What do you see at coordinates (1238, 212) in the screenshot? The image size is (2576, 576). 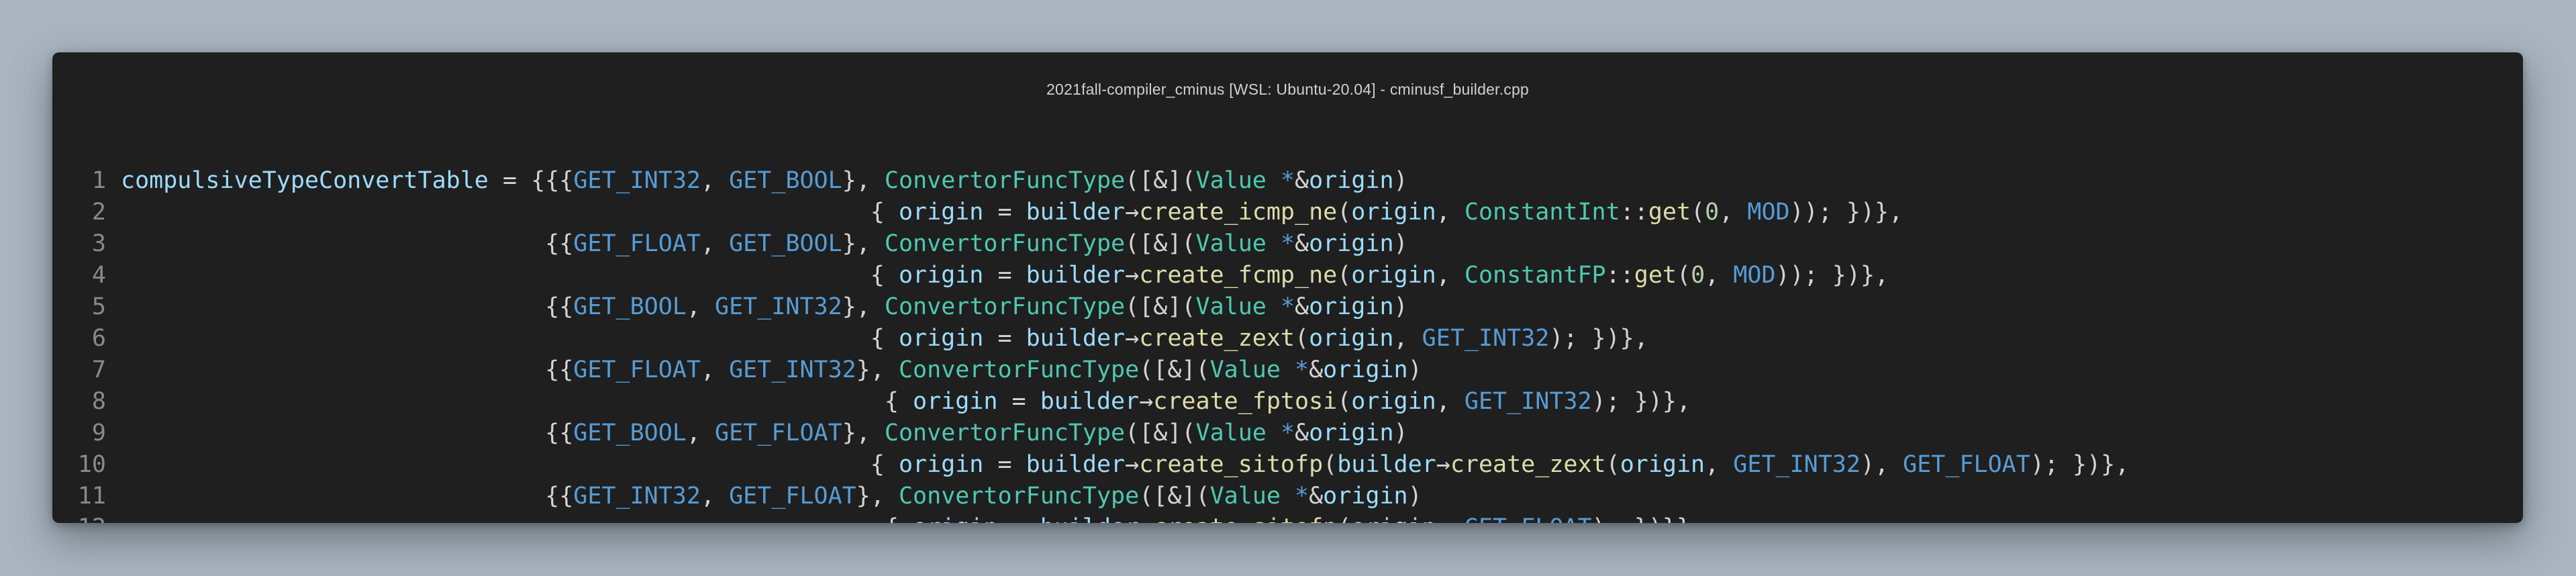 I see `code-token: create_icmp_ne` at bounding box center [1238, 212].